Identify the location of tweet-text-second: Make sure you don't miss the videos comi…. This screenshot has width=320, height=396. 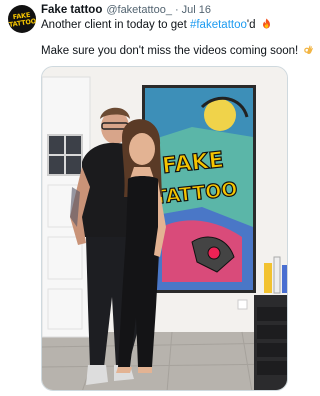
(170, 51).